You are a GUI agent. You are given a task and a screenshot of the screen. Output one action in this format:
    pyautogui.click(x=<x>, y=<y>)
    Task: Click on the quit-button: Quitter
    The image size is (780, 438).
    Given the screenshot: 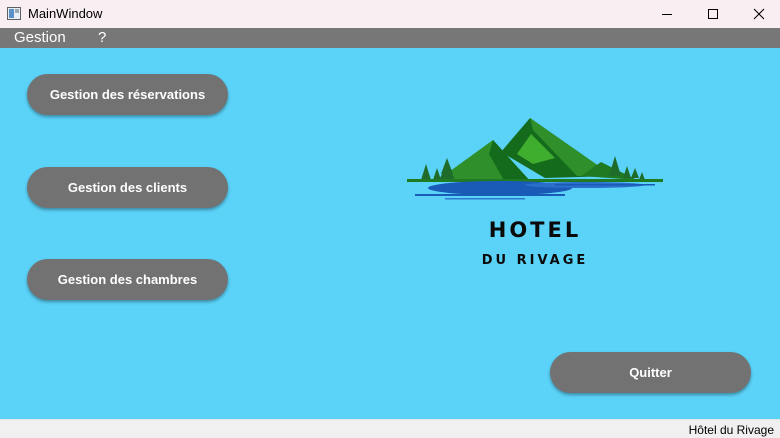 What is the action you would take?
    pyautogui.click(x=650, y=372)
    